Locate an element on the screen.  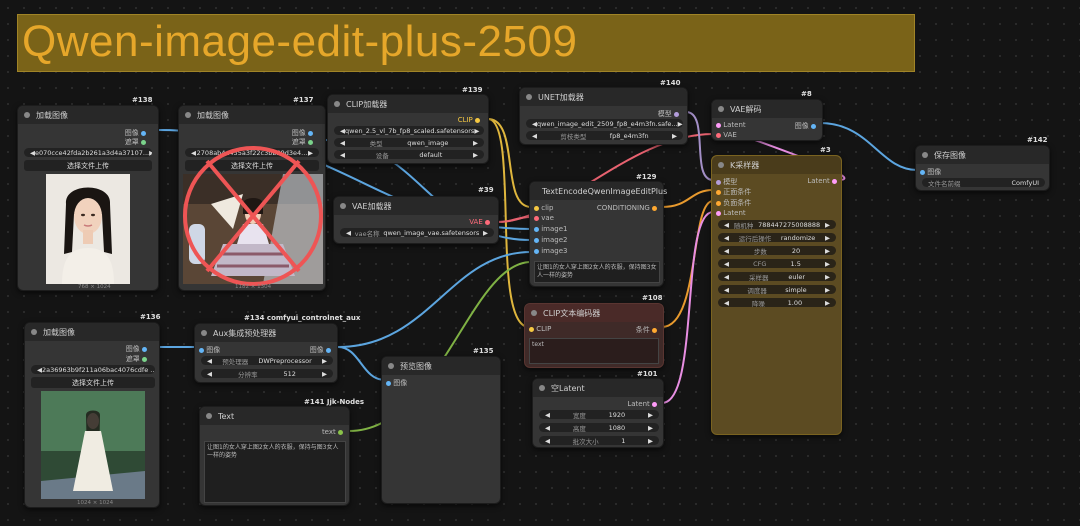
cfg-input: ◀ CFG 1.5 ▶ is located at coordinates (777, 263).